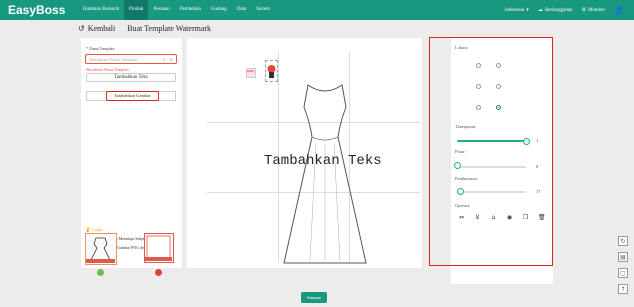  Describe the element at coordinates (132, 96) in the screenshot. I see `add-image-button: Tambahkan Gambar` at that location.